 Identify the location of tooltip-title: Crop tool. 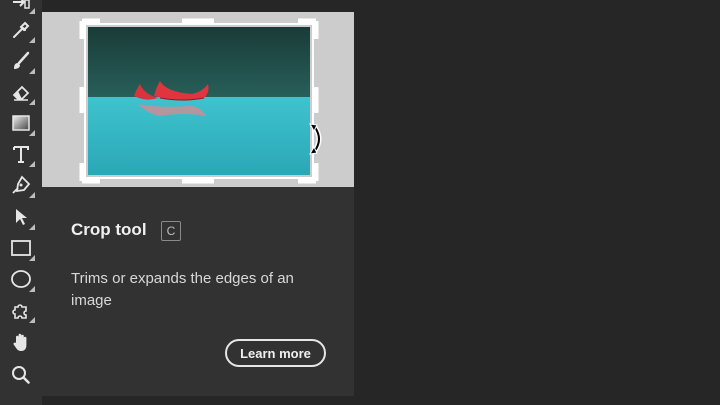
(109, 229).